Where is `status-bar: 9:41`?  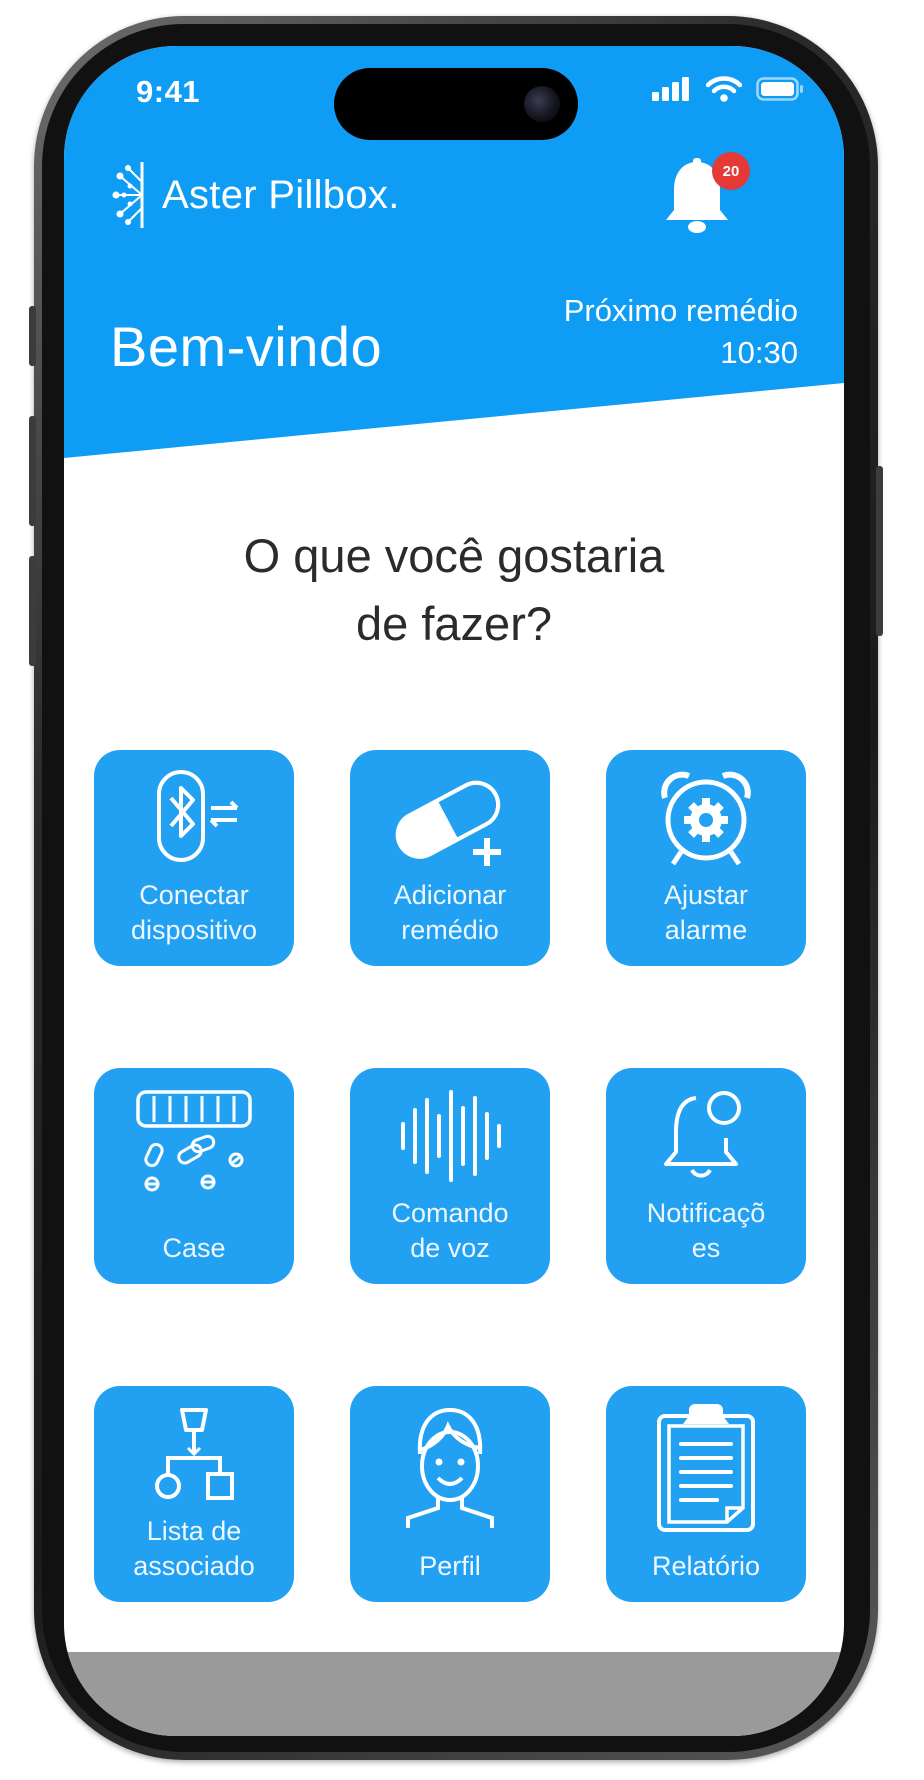 status-bar: 9:41 is located at coordinates (454, 101).